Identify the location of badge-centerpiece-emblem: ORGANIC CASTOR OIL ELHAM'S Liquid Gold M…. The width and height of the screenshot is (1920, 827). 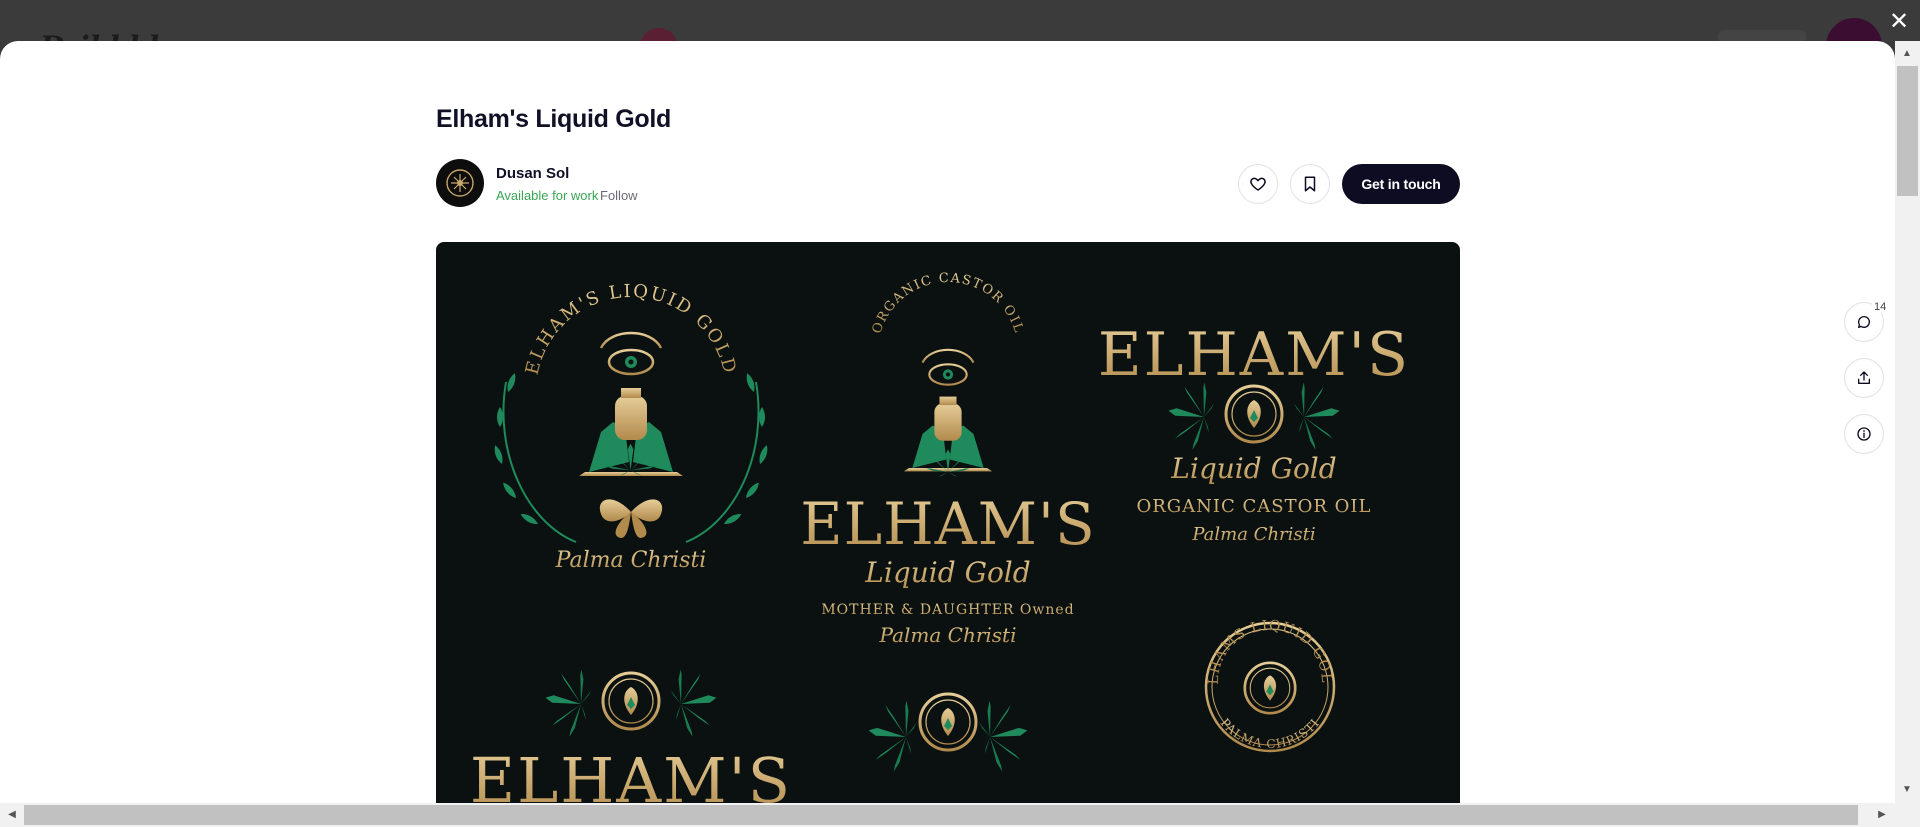
(947, 522).